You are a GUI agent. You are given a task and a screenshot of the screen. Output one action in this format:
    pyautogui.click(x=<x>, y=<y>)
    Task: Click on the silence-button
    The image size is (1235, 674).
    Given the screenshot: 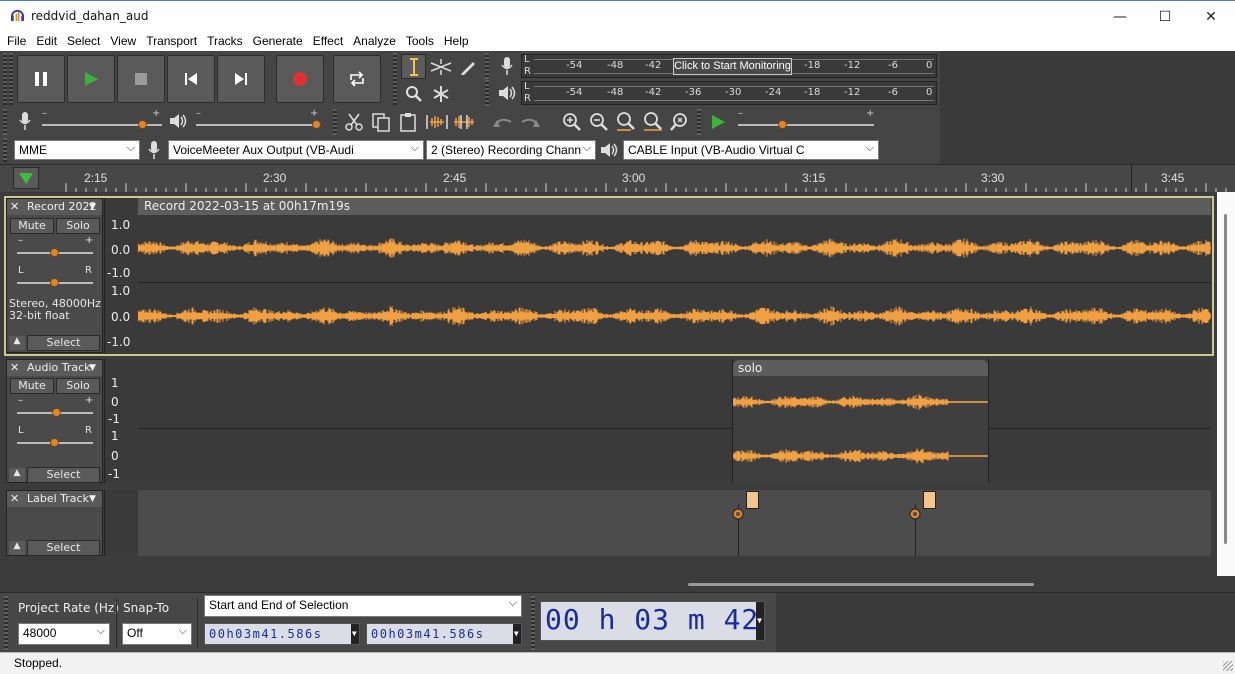 What is the action you would take?
    pyautogui.click(x=463, y=121)
    